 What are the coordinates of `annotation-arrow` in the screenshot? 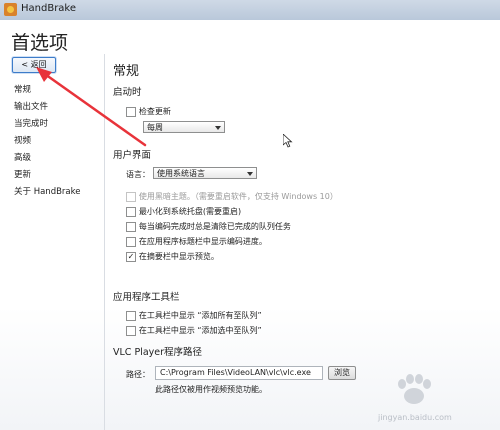 It's located at (91, 107).